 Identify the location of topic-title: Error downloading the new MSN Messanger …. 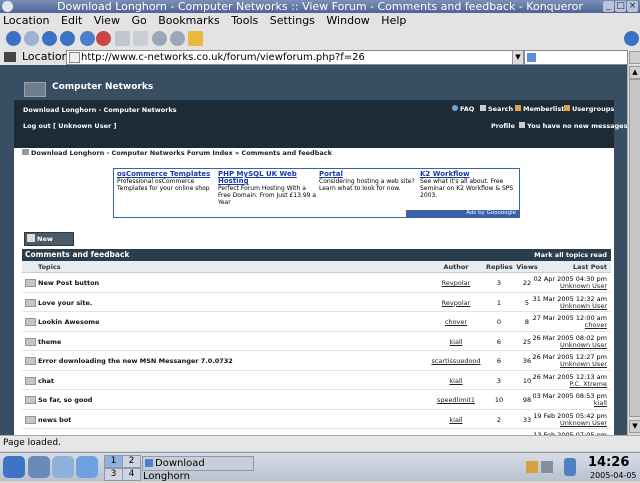
(135, 361).